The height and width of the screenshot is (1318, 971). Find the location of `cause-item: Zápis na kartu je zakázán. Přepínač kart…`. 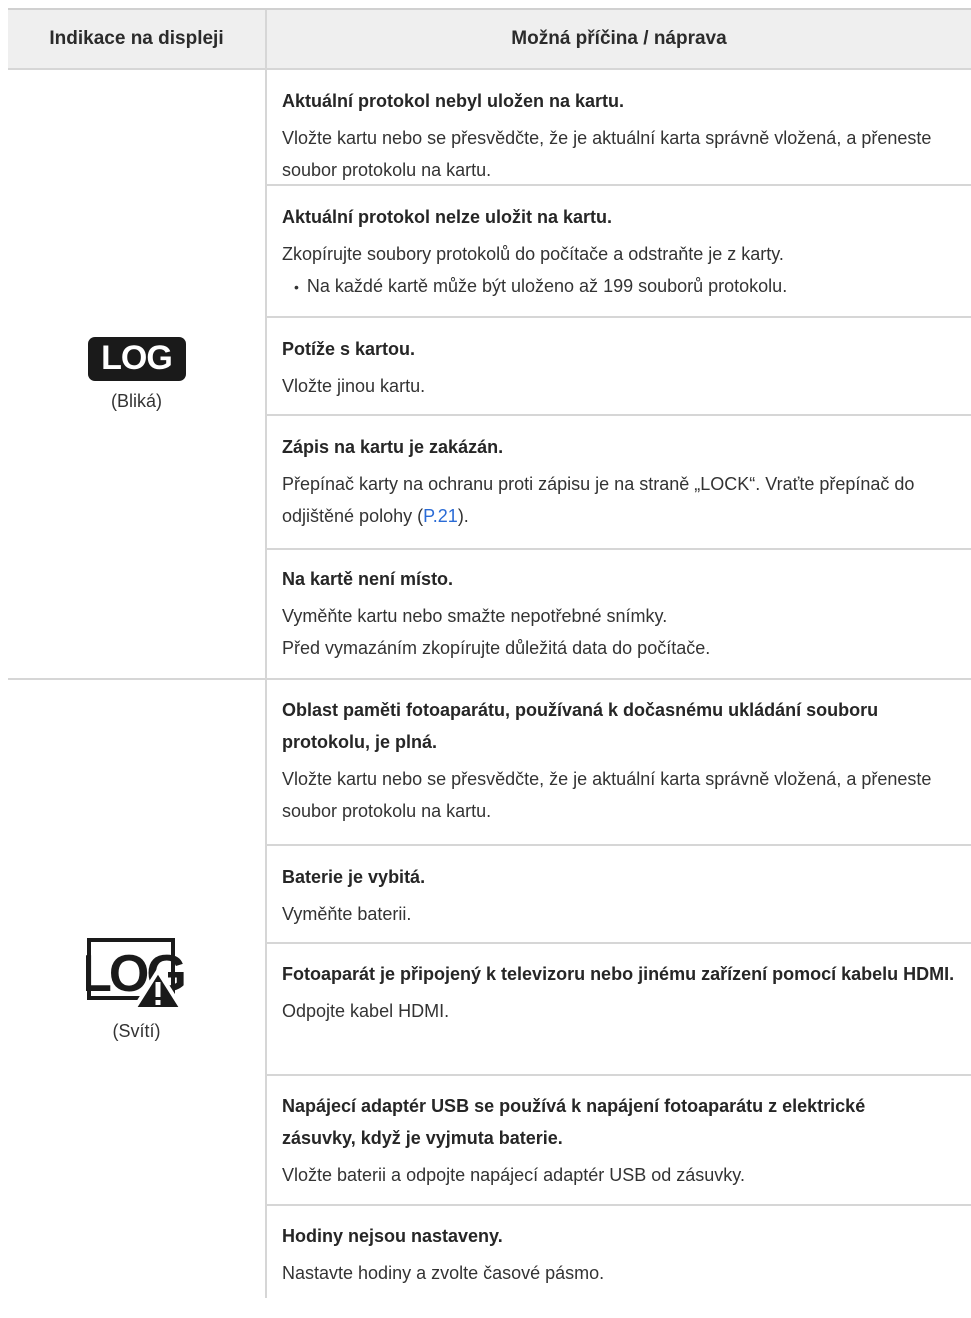

cause-item: Zápis na kartu je zakázán. Přepínač kart… is located at coordinates (619, 481).